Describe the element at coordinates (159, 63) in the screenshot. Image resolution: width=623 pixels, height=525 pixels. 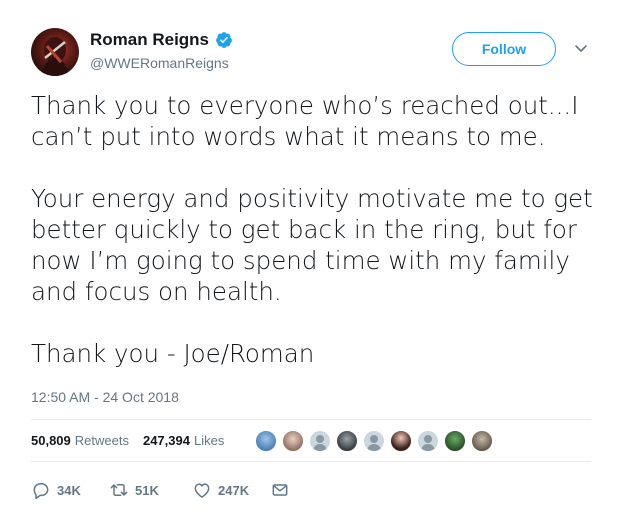
I see `user-handle: @WWERomanReigns` at that location.